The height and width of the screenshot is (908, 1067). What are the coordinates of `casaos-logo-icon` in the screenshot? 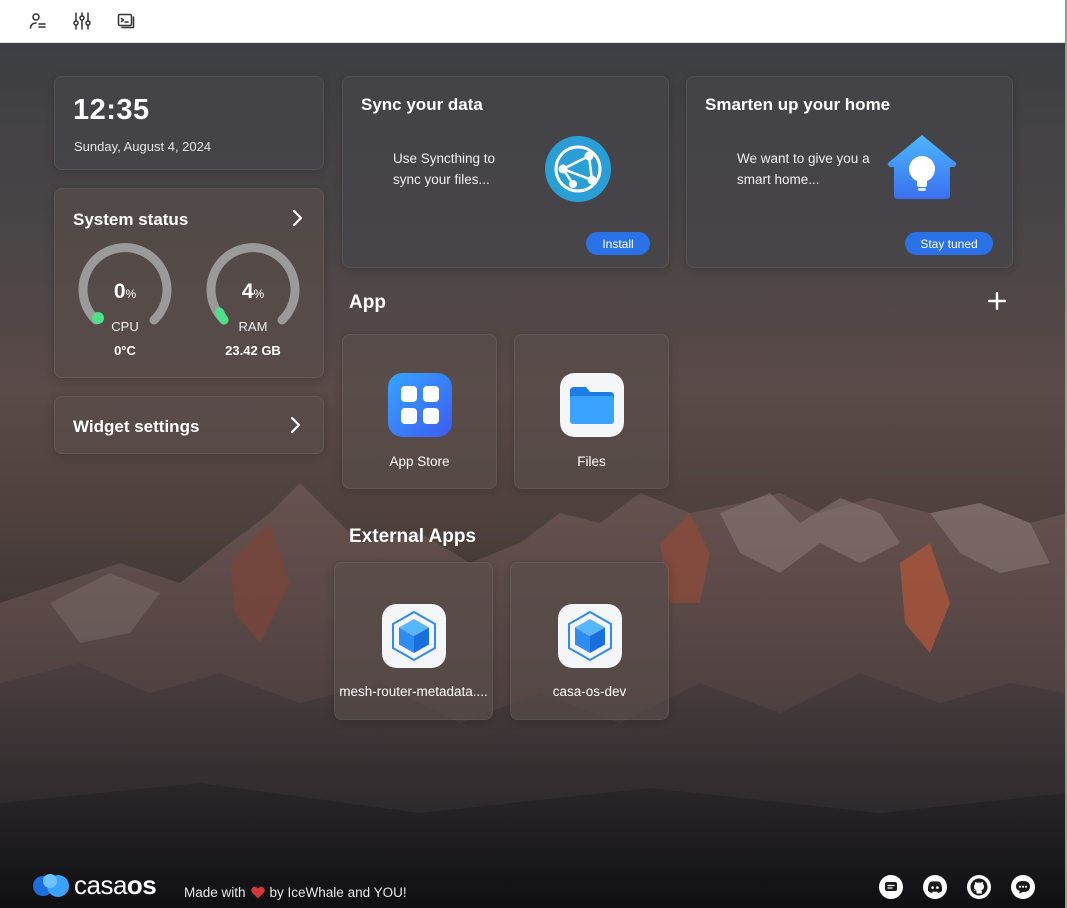 It's located at (51, 885).